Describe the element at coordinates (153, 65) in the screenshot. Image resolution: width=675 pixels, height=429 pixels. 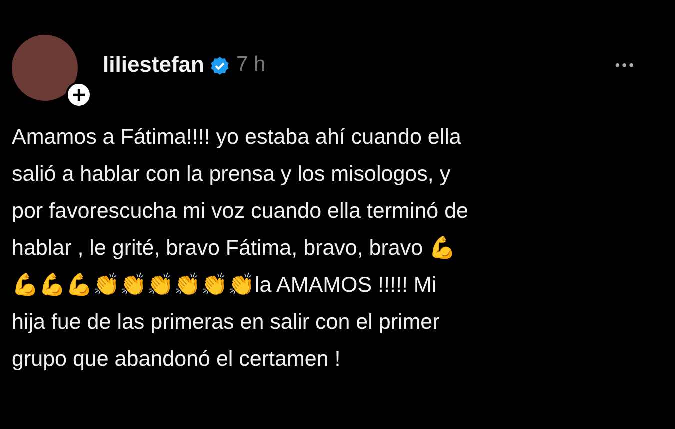
I see `username: liliestefan` at that location.